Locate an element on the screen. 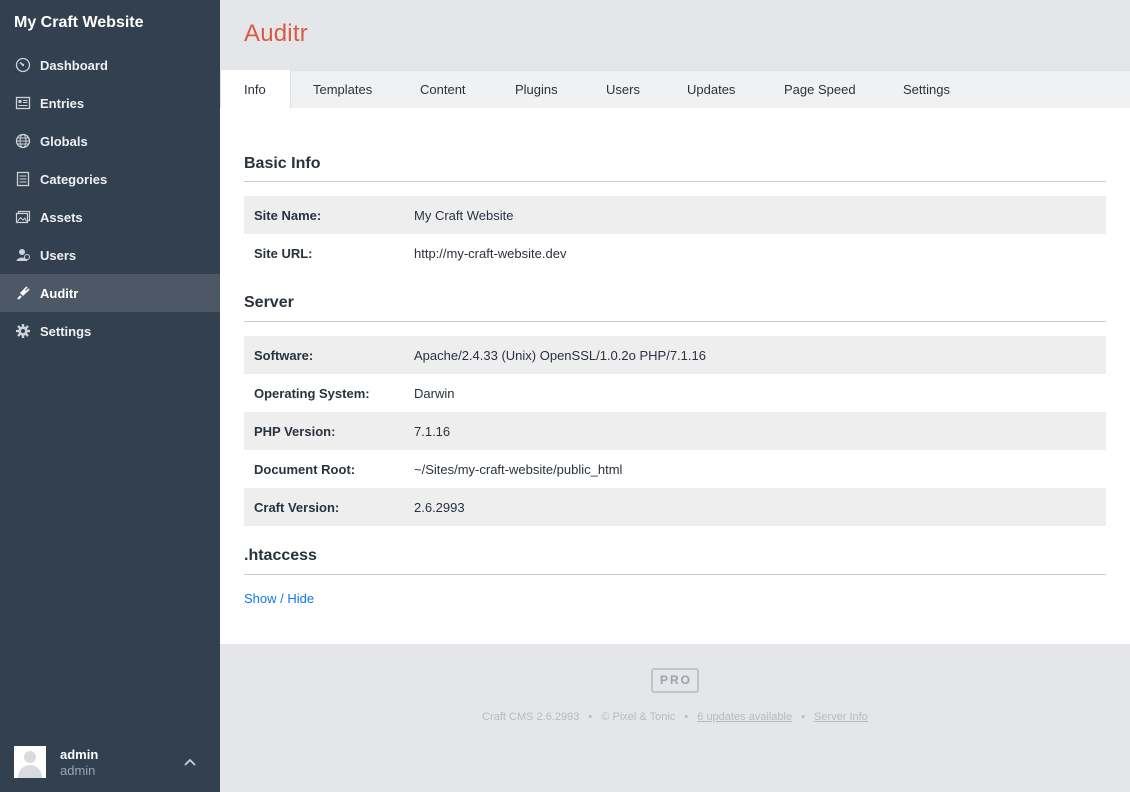 The width and height of the screenshot is (1130, 792). site-name: My Craft Website is located at coordinates (79, 23).